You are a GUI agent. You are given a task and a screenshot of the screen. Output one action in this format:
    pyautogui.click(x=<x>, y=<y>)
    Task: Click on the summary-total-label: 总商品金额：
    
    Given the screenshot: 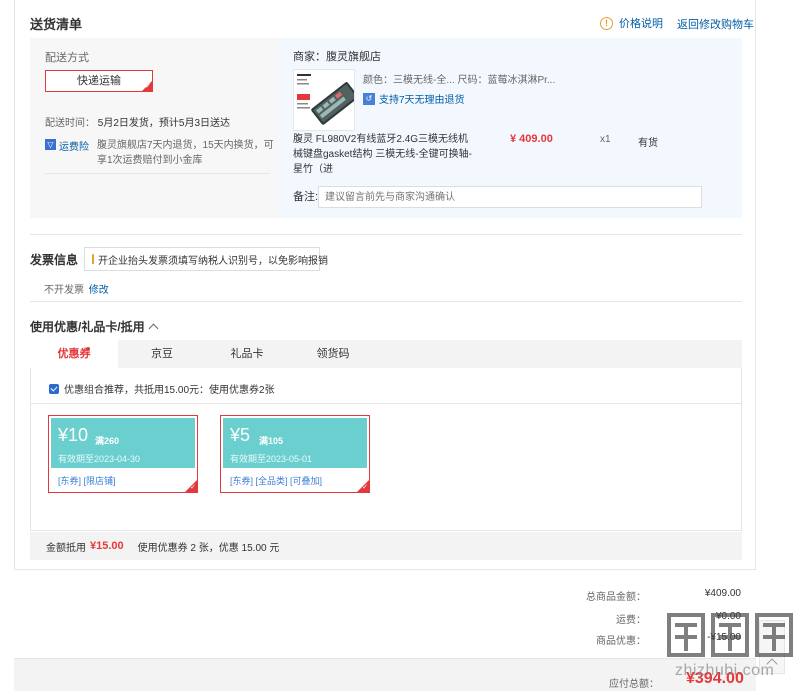 What is the action you would take?
    pyautogui.click(x=616, y=597)
    